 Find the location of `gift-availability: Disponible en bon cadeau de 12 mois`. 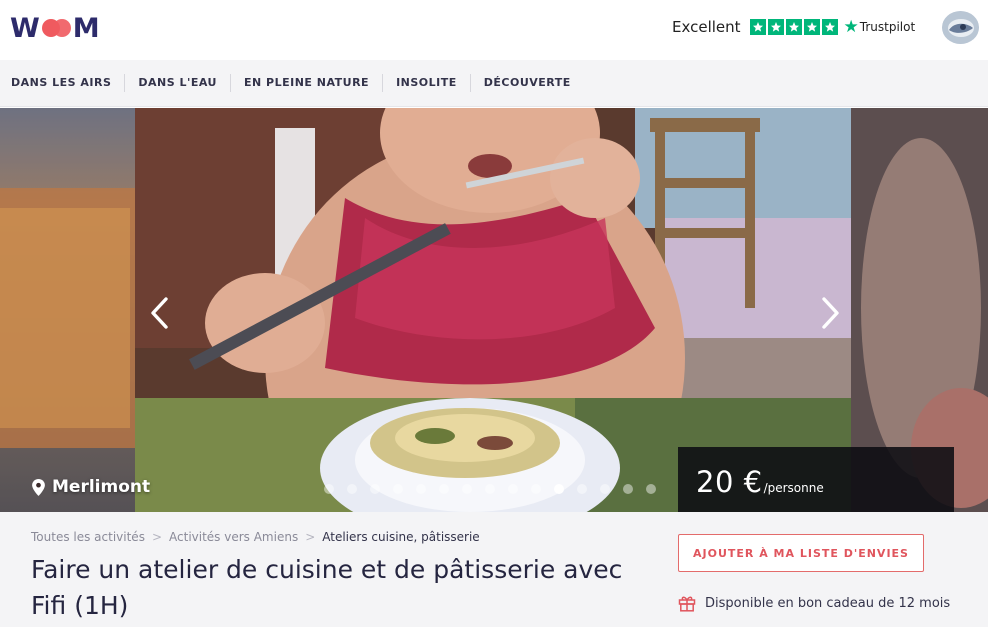

gift-availability: Disponible en bon cadeau de 12 mois is located at coordinates (814, 603).